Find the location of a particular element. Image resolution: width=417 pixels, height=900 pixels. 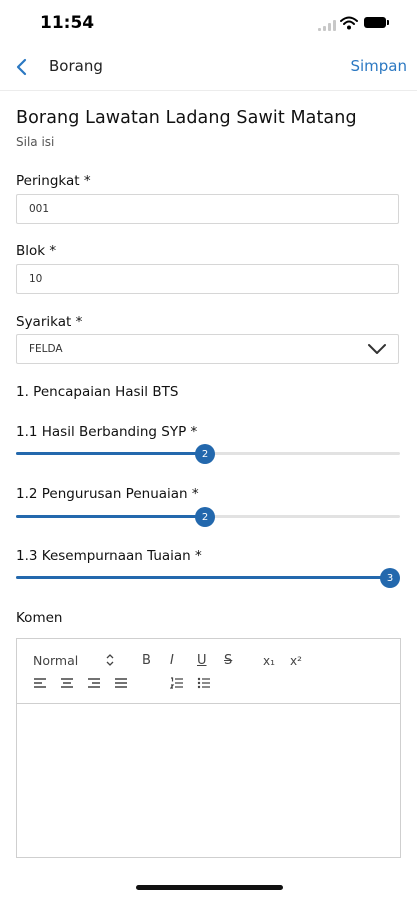

peringkat-label: Peringkat * is located at coordinates (53, 181).